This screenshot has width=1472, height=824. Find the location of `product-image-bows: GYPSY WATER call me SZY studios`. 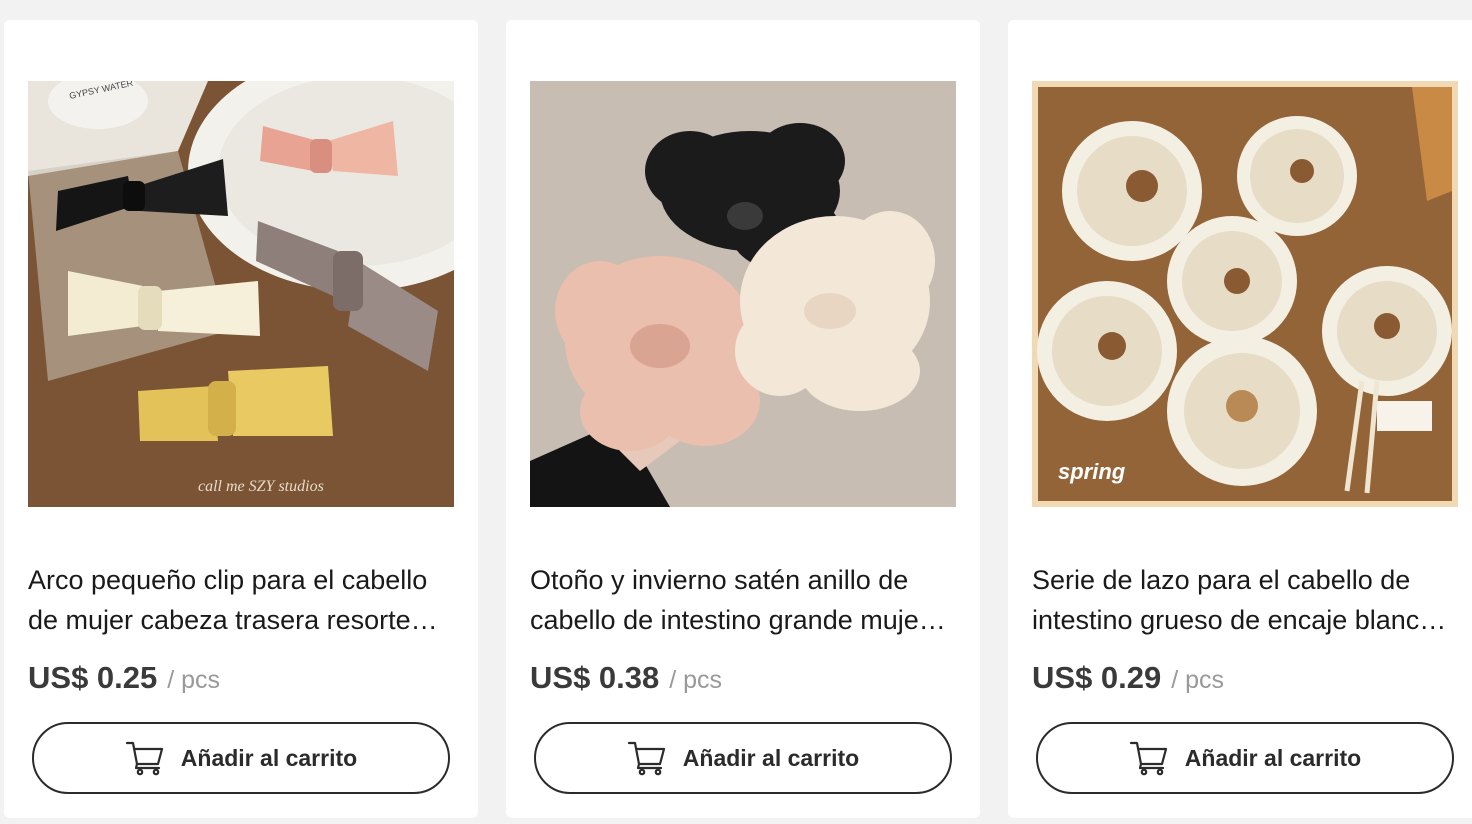

product-image-bows: GYPSY WATER call me SZY studios is located at coordinates (241, 294).